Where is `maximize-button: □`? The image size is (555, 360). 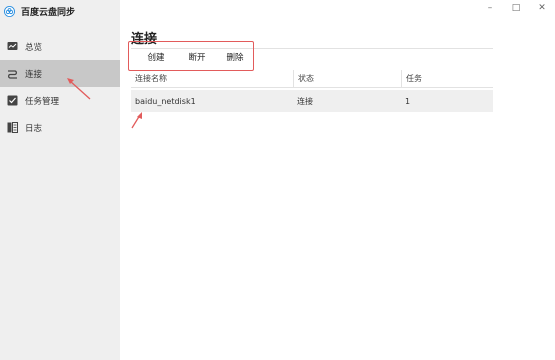 maximize-button: □ is located at coordinates (516, 8).